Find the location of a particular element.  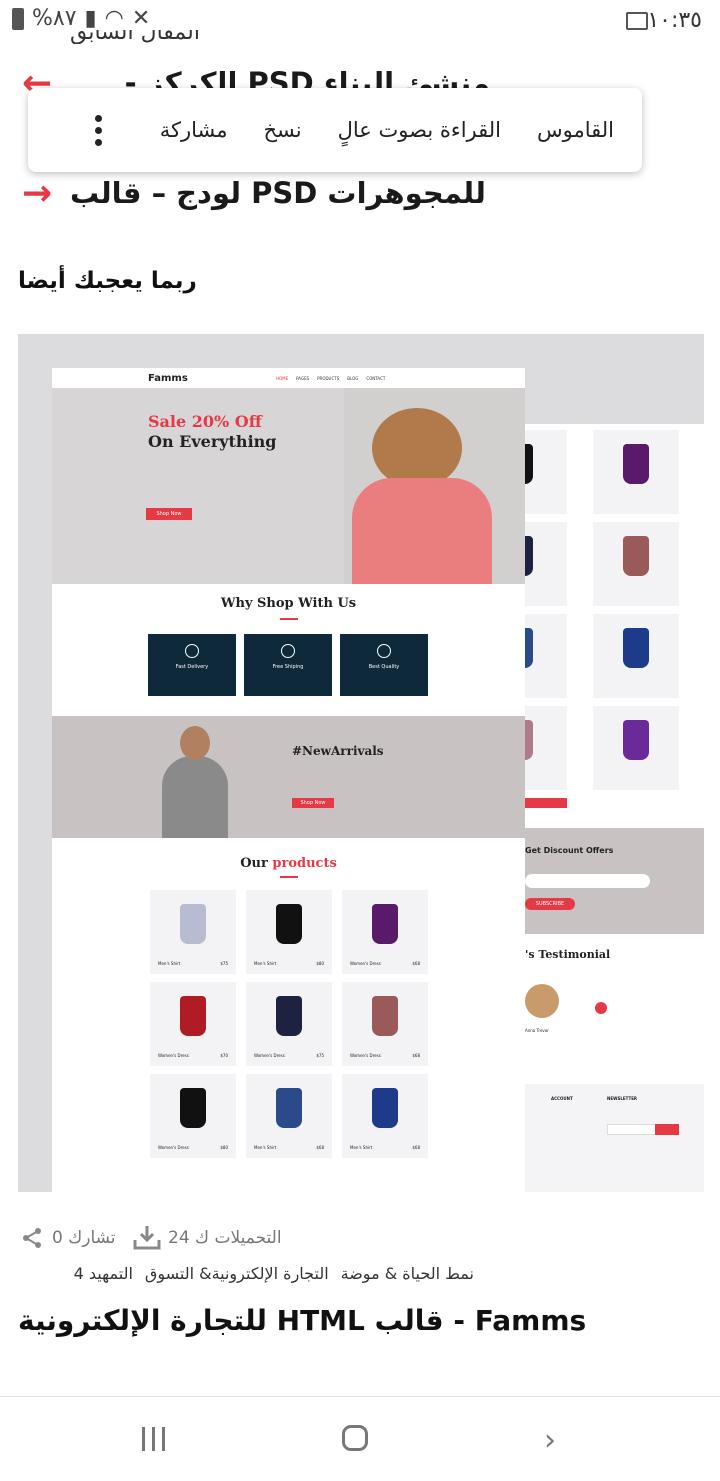

popup-dictionary: القاموس is located at coordinates (575, 130).